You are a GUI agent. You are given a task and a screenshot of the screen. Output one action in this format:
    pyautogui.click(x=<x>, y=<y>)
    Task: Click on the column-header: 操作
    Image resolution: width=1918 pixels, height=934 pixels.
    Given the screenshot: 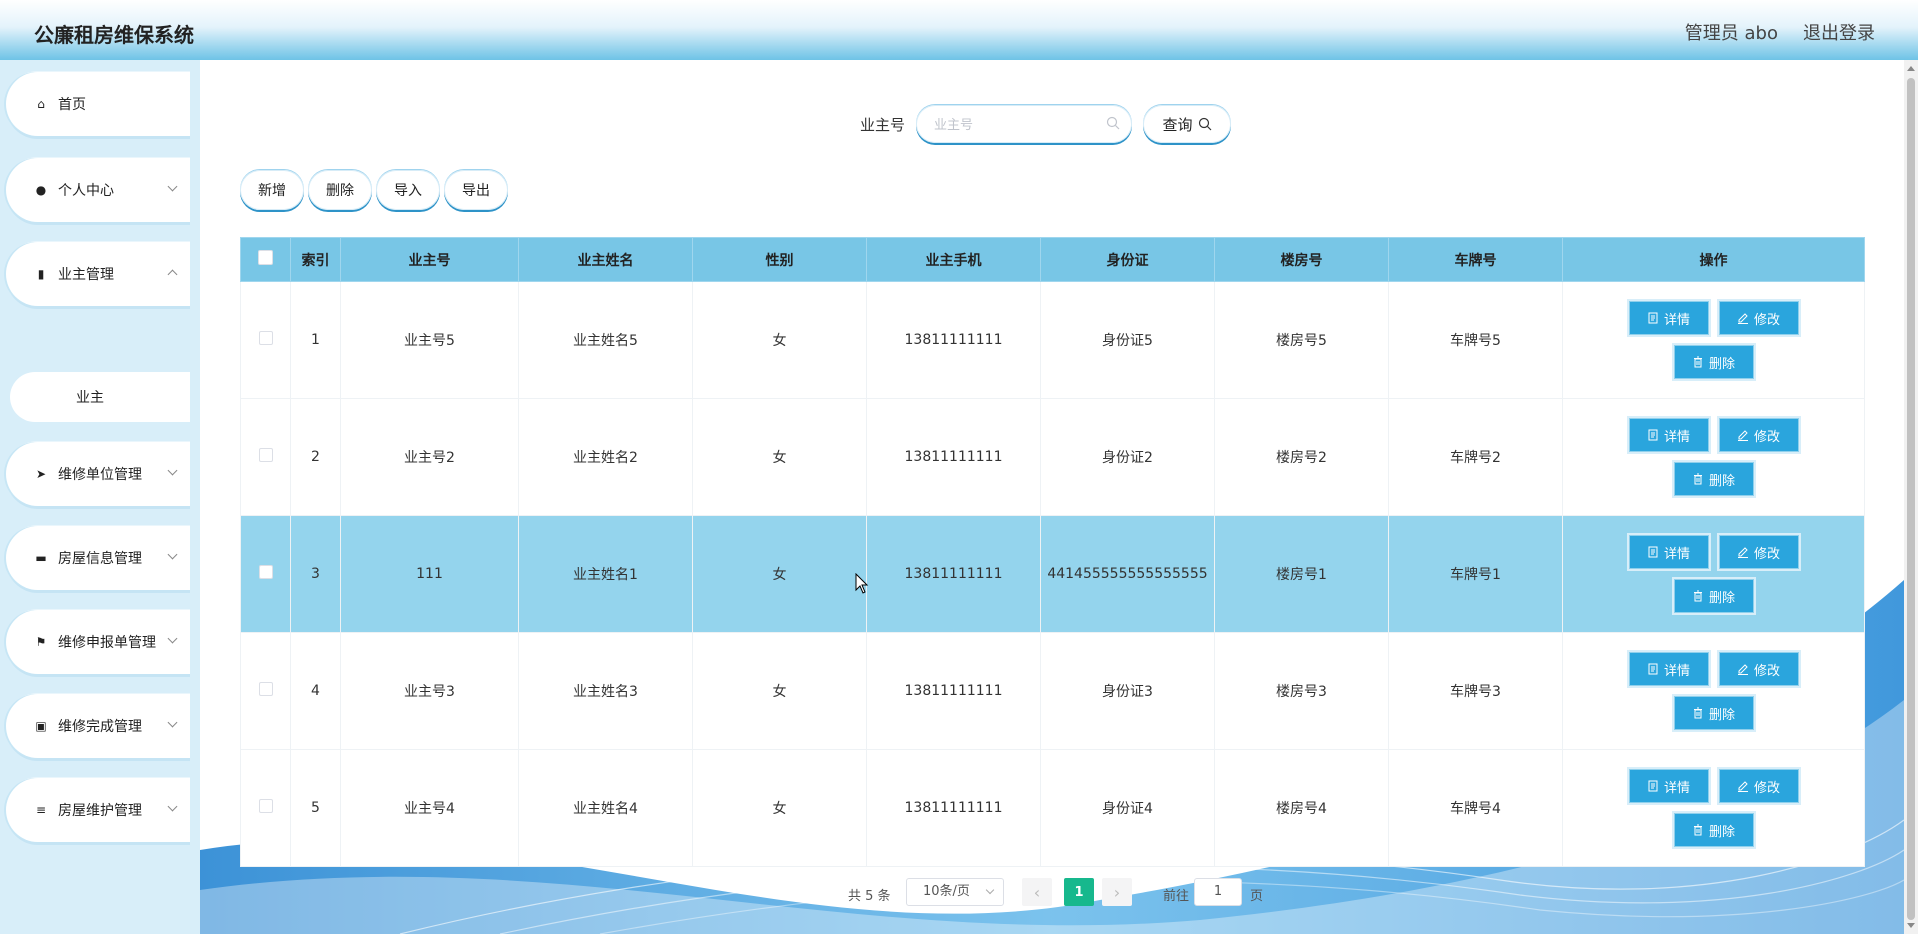 What is the action you would take?
    pyautogui.click(x=1713, y=259)
    